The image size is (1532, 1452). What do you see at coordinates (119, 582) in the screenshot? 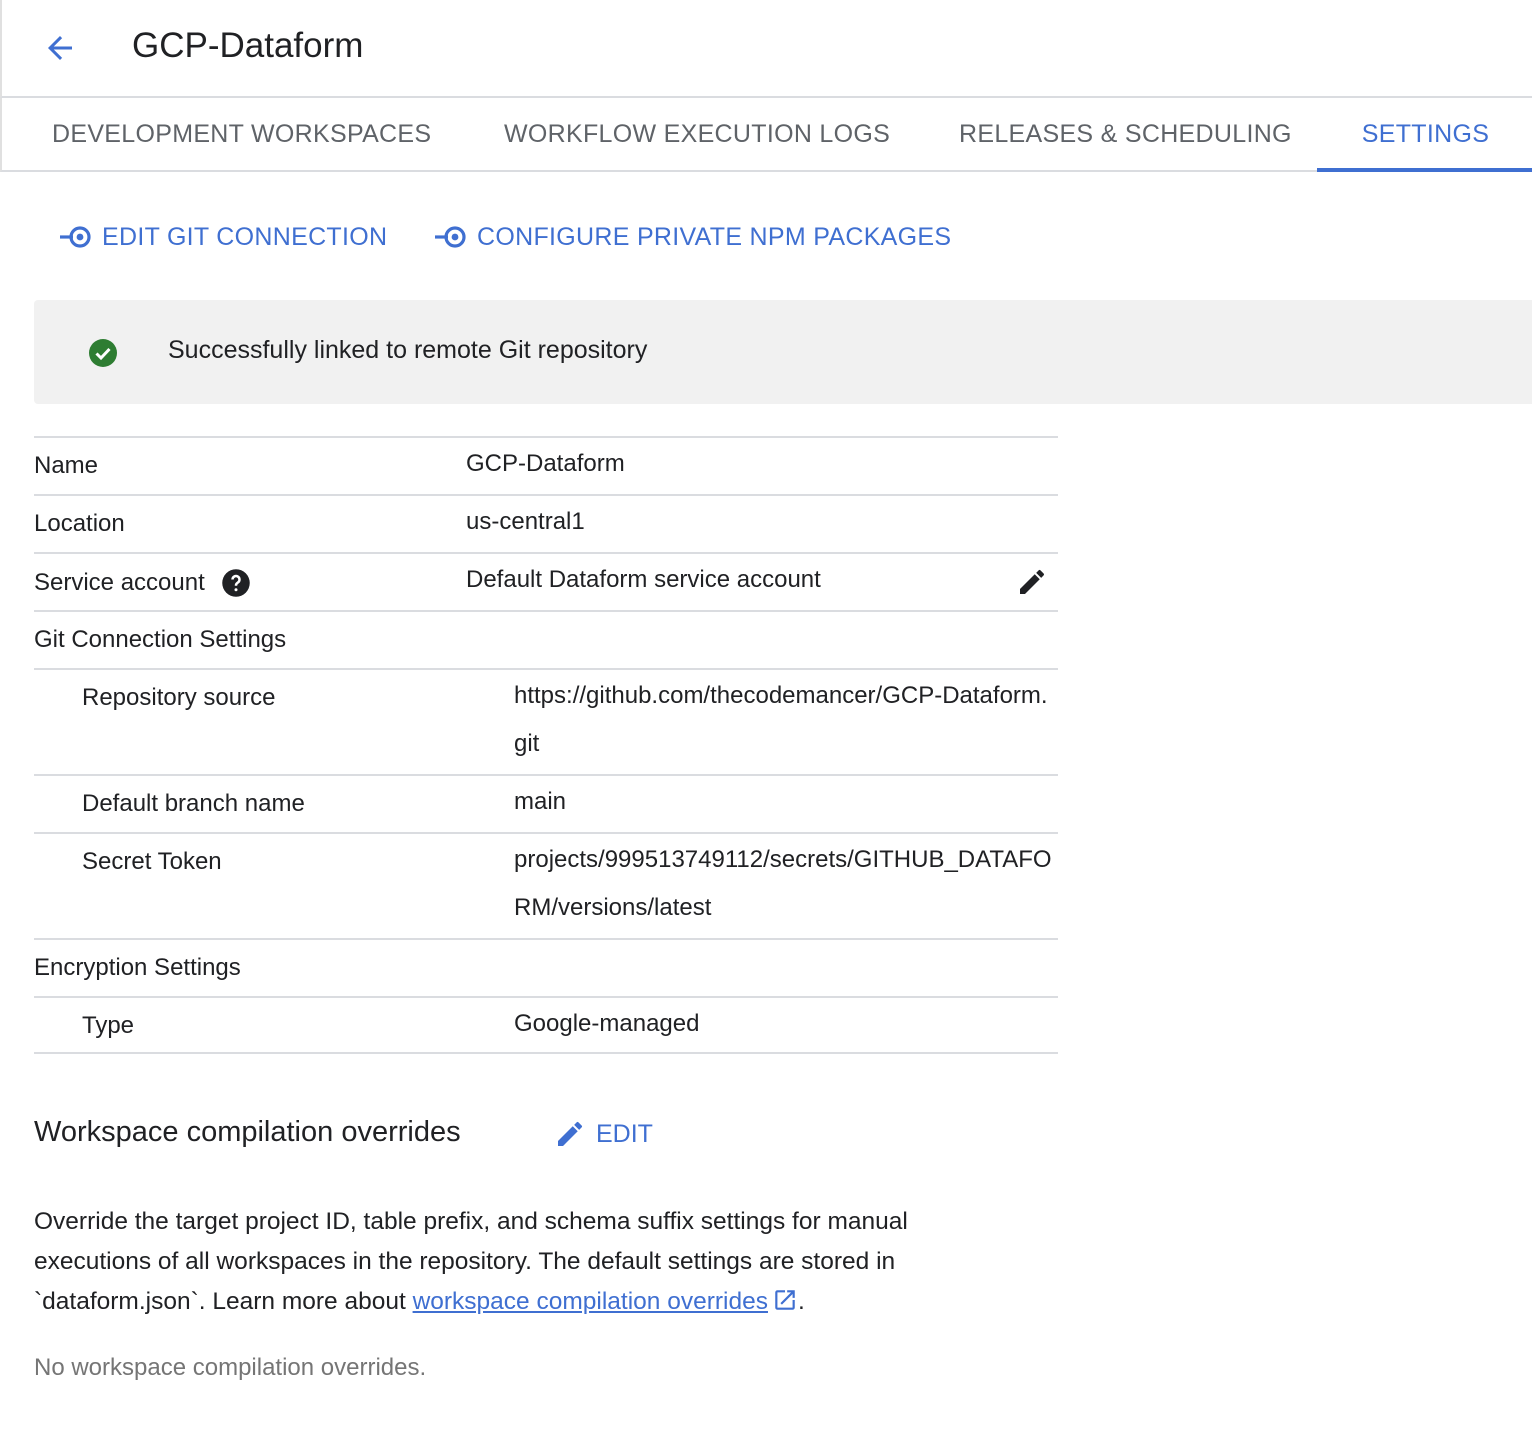
I see `service-account-label: Service account` at bounding box center [119, 582].